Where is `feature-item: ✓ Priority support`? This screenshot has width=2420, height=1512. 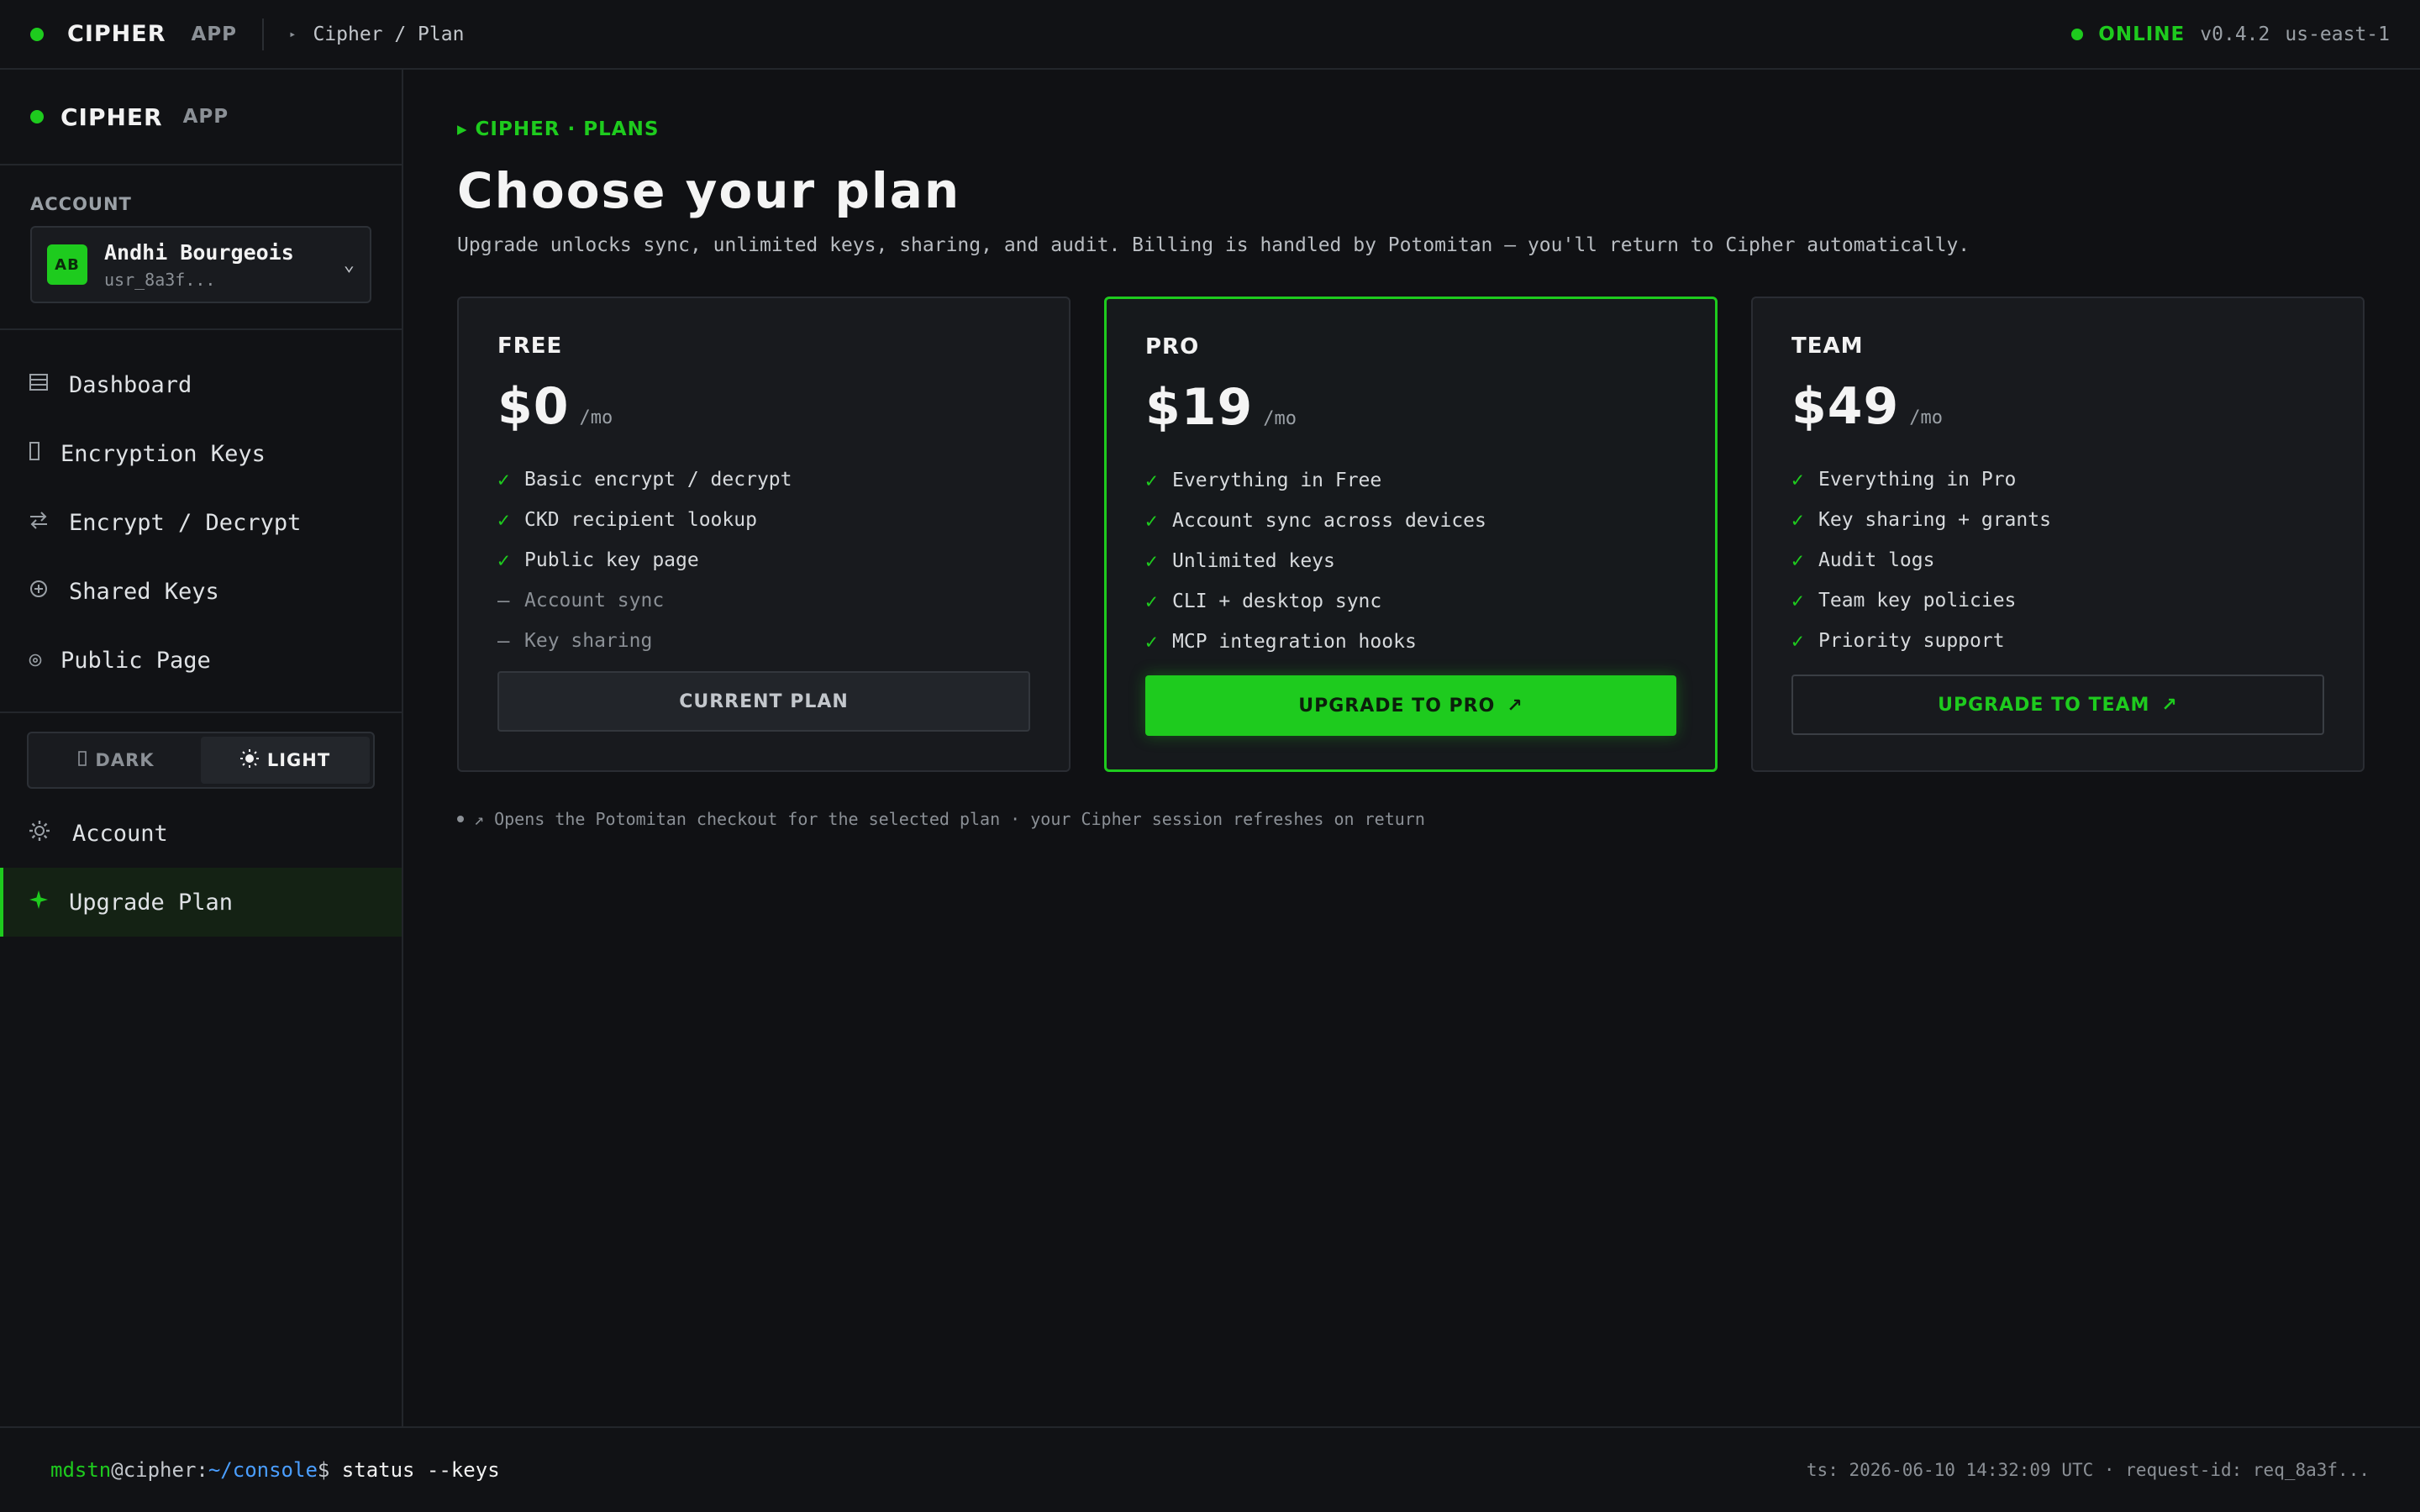 feature-item: ✓ Priority support is located at coordinates (2057, 641).